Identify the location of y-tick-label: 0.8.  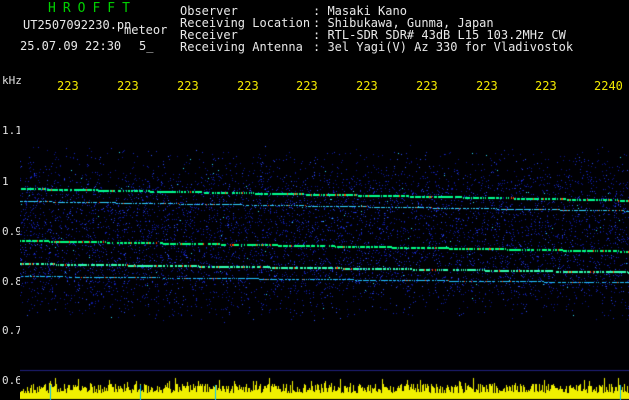
(12, 281).